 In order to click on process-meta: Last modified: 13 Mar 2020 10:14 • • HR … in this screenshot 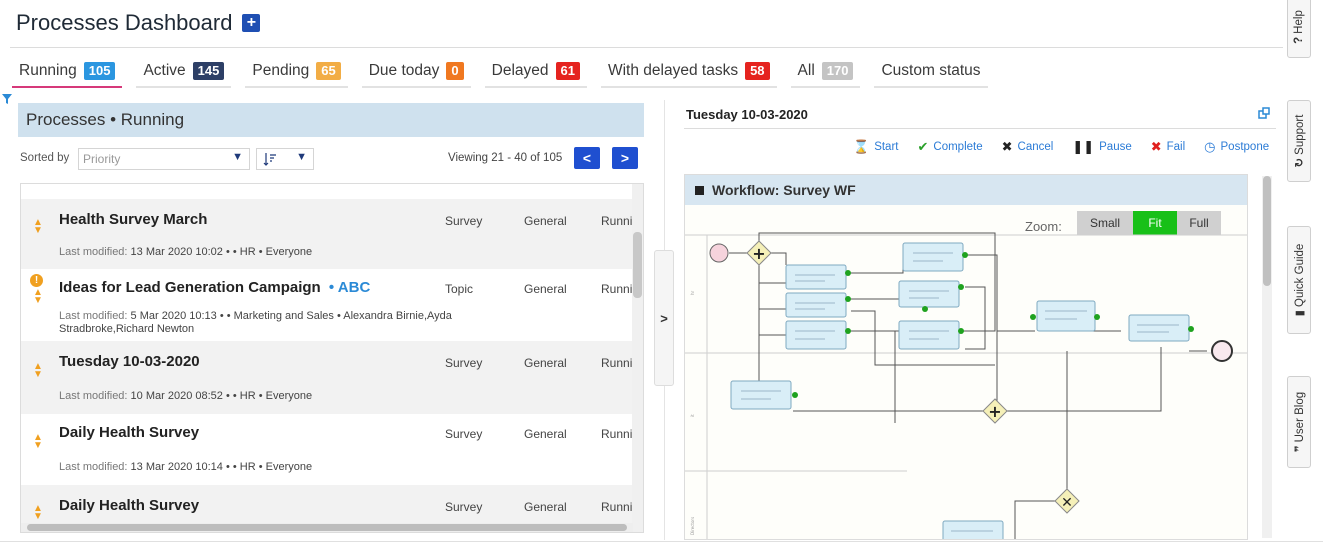, I will do `click(294, 467)`.